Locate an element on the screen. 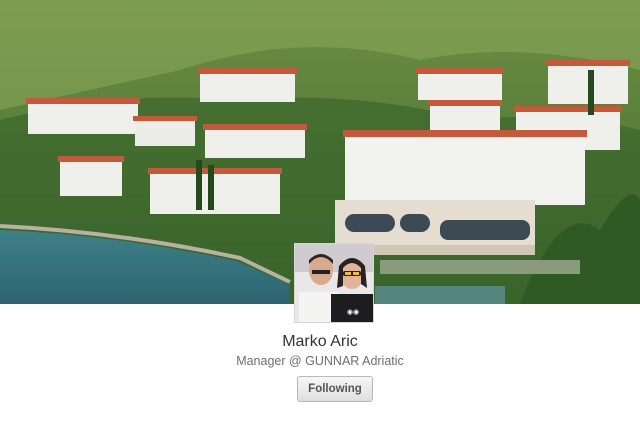 The height and width of the screenshot is (424, 640). profile-name: Marko Aric is located at coordinates (320, 341).